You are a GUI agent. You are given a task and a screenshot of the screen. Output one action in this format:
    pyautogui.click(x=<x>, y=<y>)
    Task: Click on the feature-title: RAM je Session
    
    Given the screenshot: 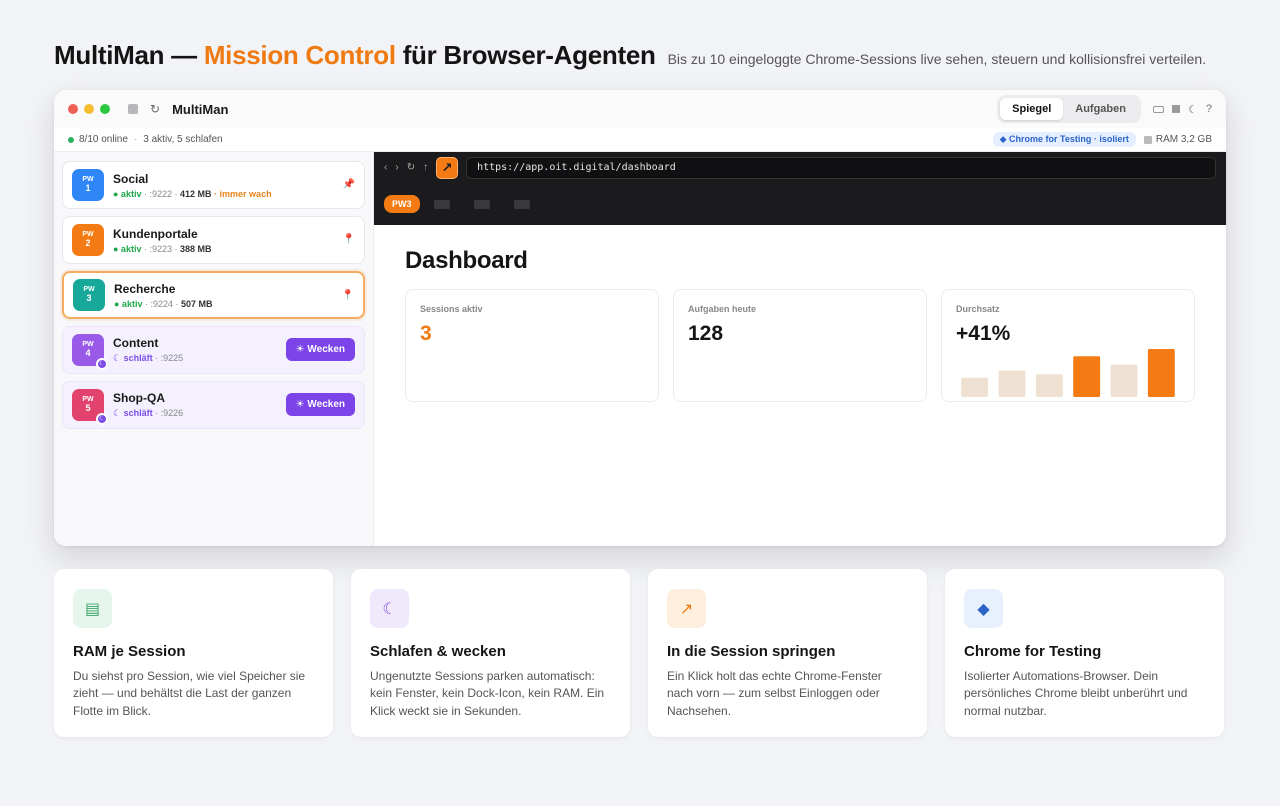 What is the action you would take?
    pyautogui.click(x=129, y=651)
    